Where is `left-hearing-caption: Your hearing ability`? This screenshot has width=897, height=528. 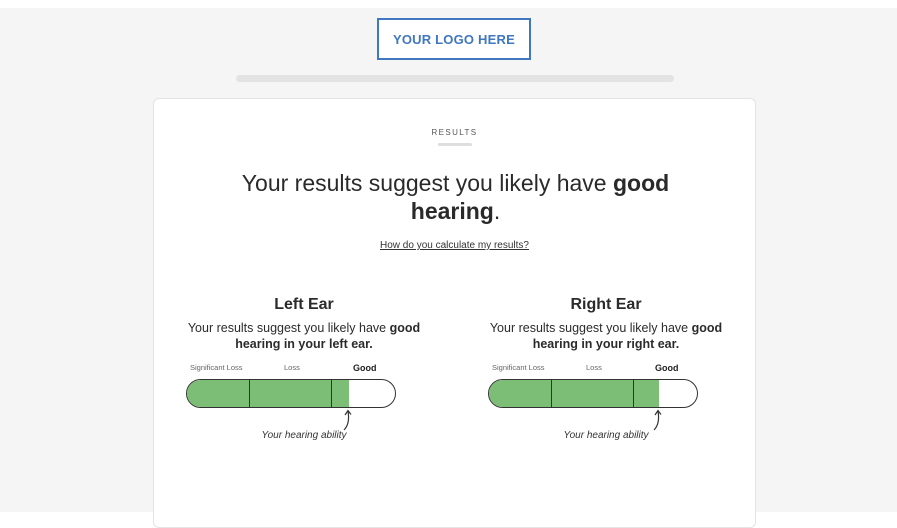
left-hearing-caption: Your hearing ability is located at coordinates (304, 435).